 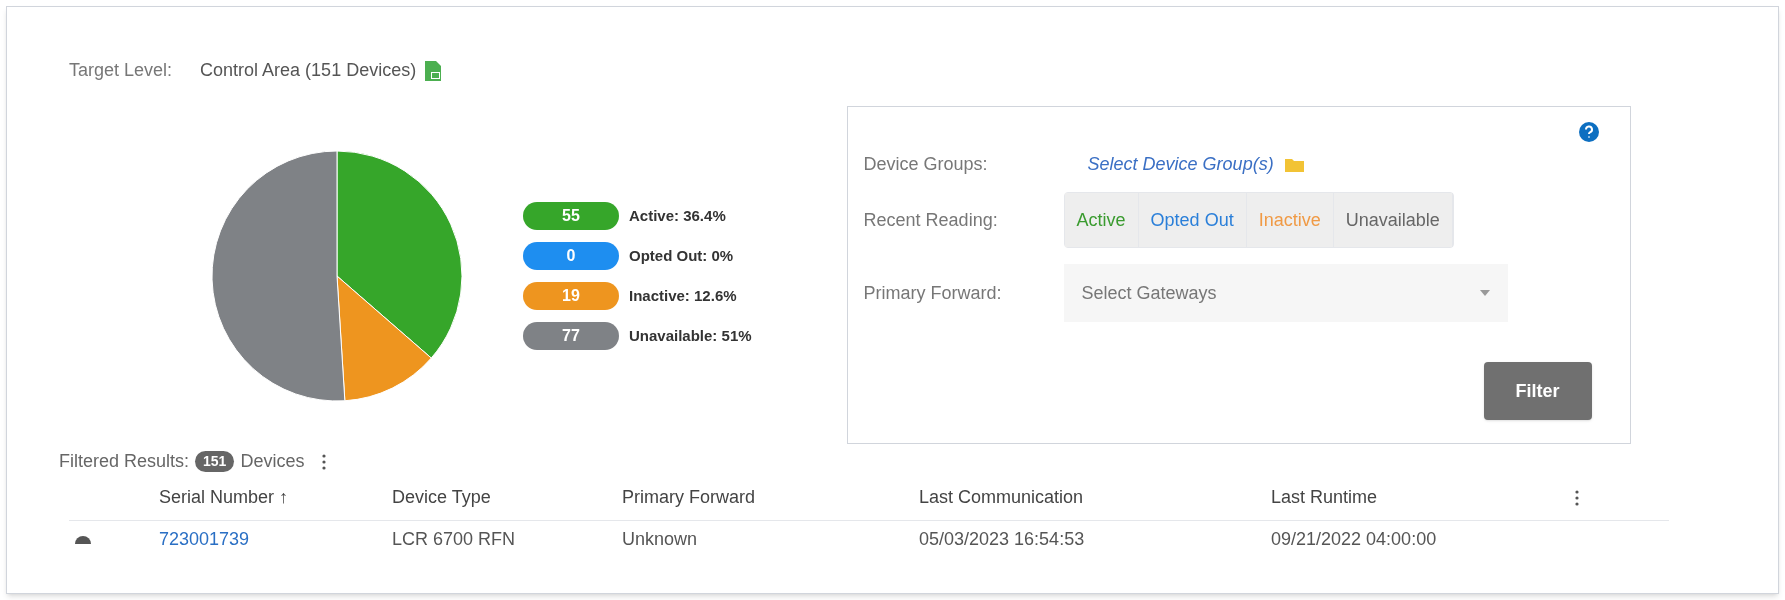 I want to click on legend-label: Inactive: 12.6%, so click(x=683, y=295).